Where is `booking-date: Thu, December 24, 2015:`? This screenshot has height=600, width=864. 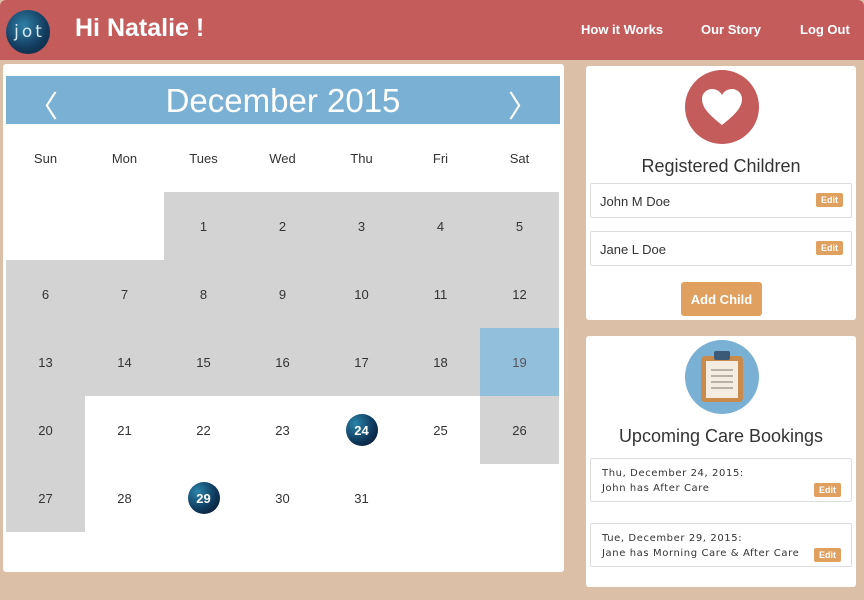 booking-date: Thu, December 24, 2015: is located at coordinates (673, 473).